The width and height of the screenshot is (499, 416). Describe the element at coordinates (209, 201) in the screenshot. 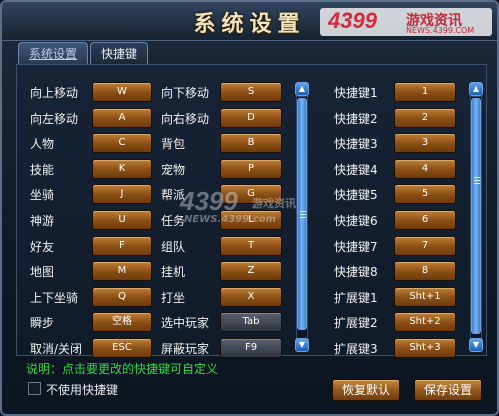

I see `center-watermark-brand: 4399` at that location.